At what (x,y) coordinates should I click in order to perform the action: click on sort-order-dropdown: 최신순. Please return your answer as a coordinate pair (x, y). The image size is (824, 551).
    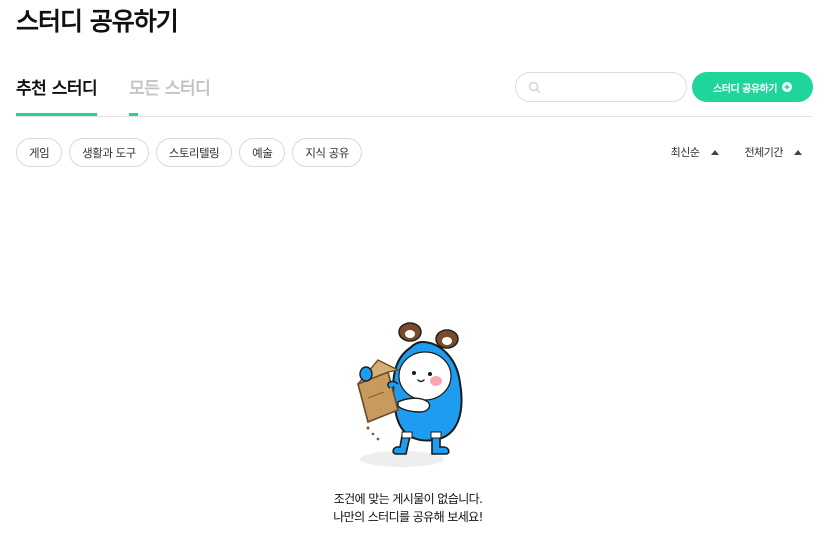
    Looking at the image, I should click on (695, 152).